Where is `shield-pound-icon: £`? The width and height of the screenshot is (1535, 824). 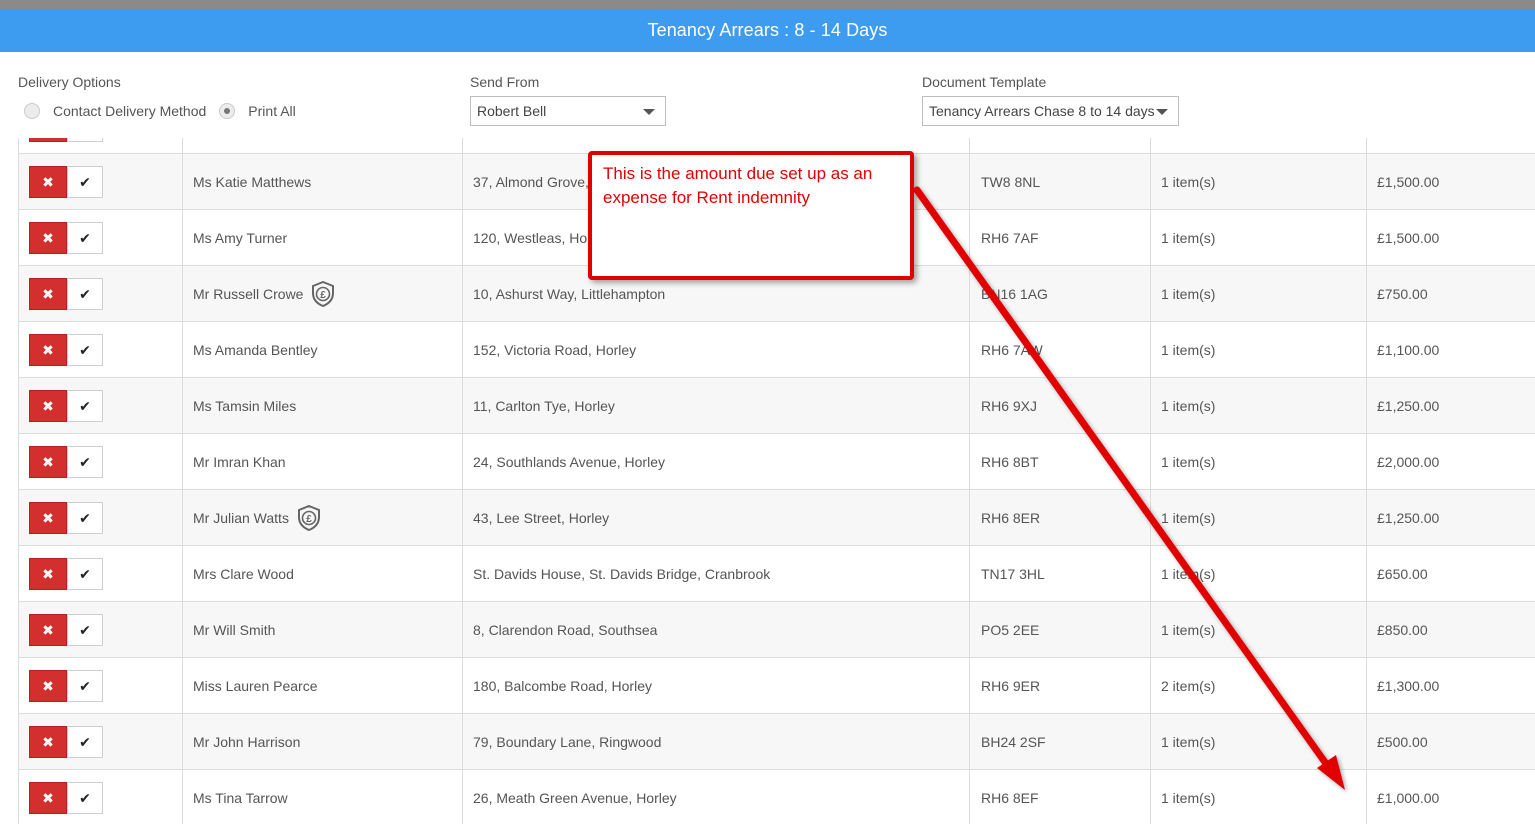
shield-pound-icon: £ is located at coordinates (323, 293).